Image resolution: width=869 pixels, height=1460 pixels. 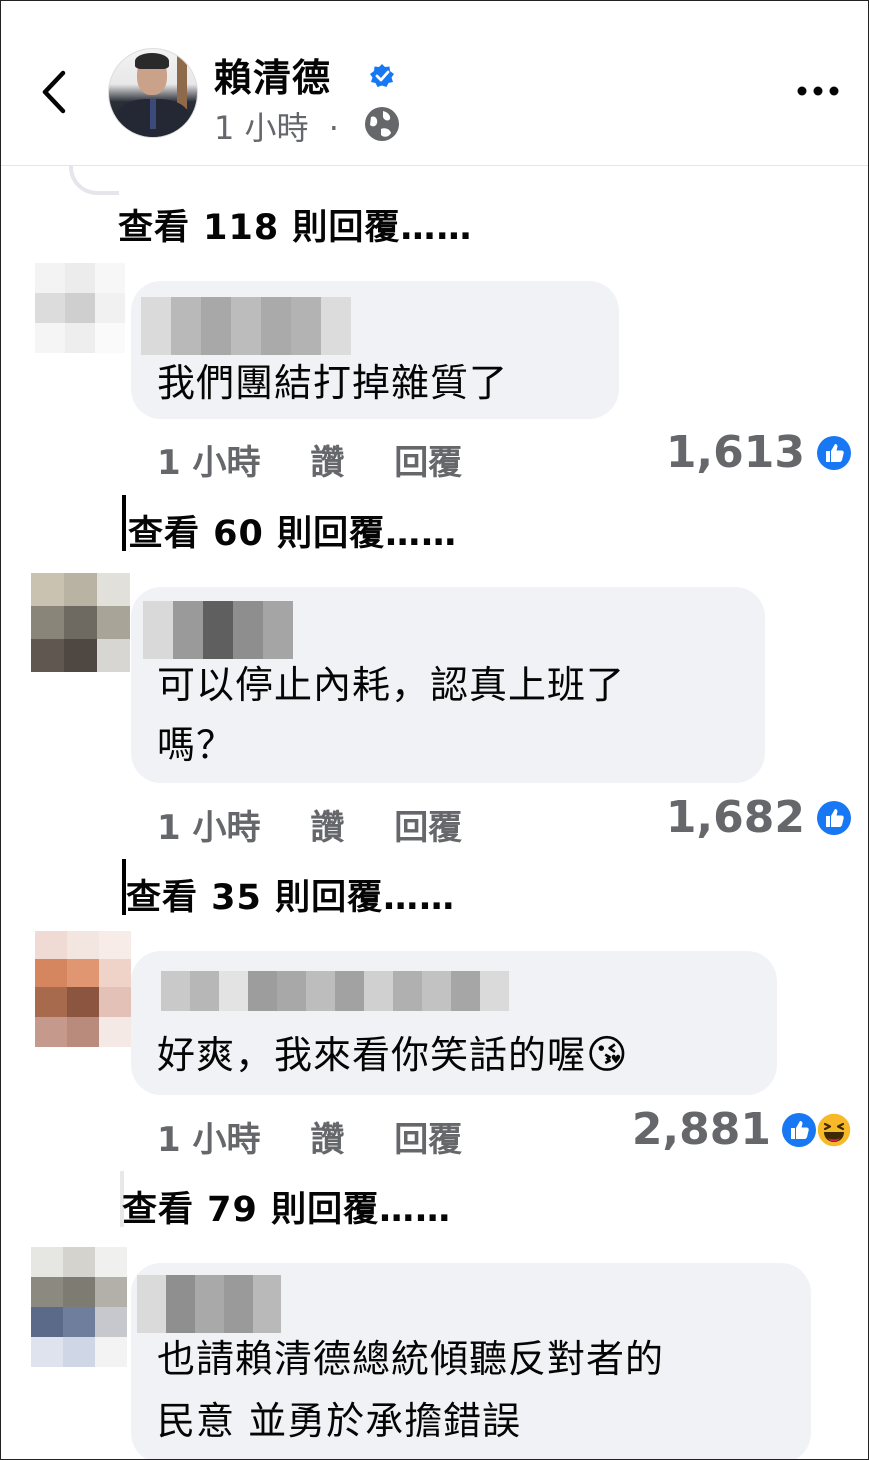 I want to click on comment-text: 好爽，我來看你笑話的喔😘, so click(x=393, y=1055).